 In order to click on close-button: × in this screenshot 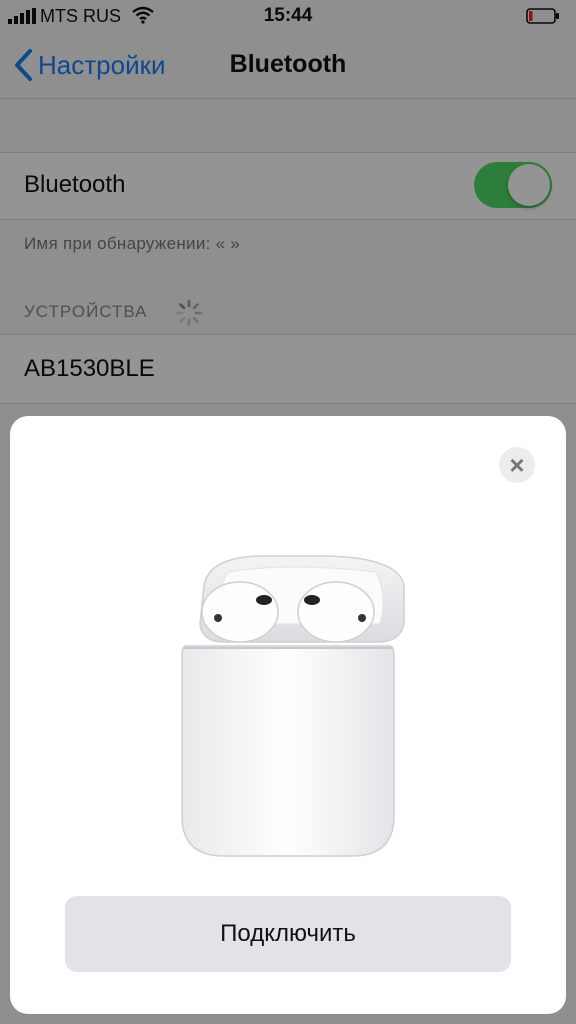, I will do `click(517, 465)`.